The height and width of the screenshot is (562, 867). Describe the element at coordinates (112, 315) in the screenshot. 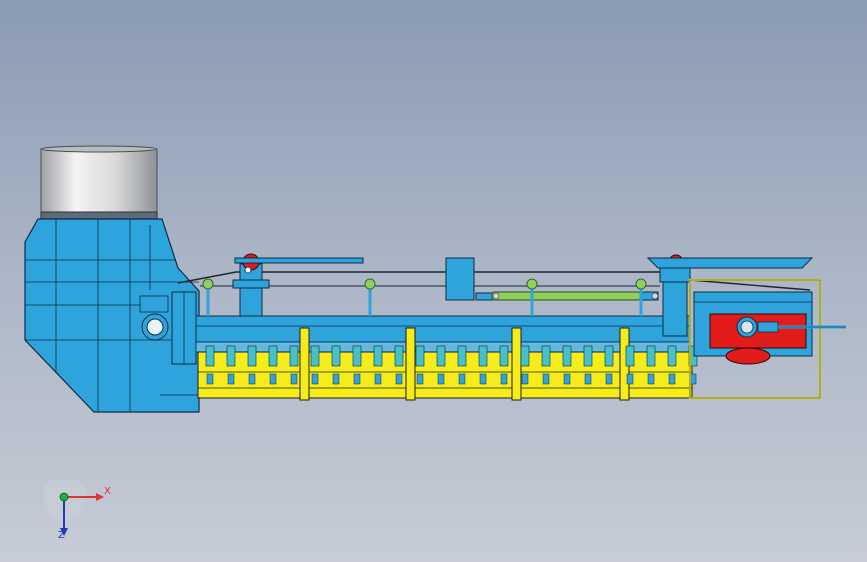

I see `hopper-housing` at that location.